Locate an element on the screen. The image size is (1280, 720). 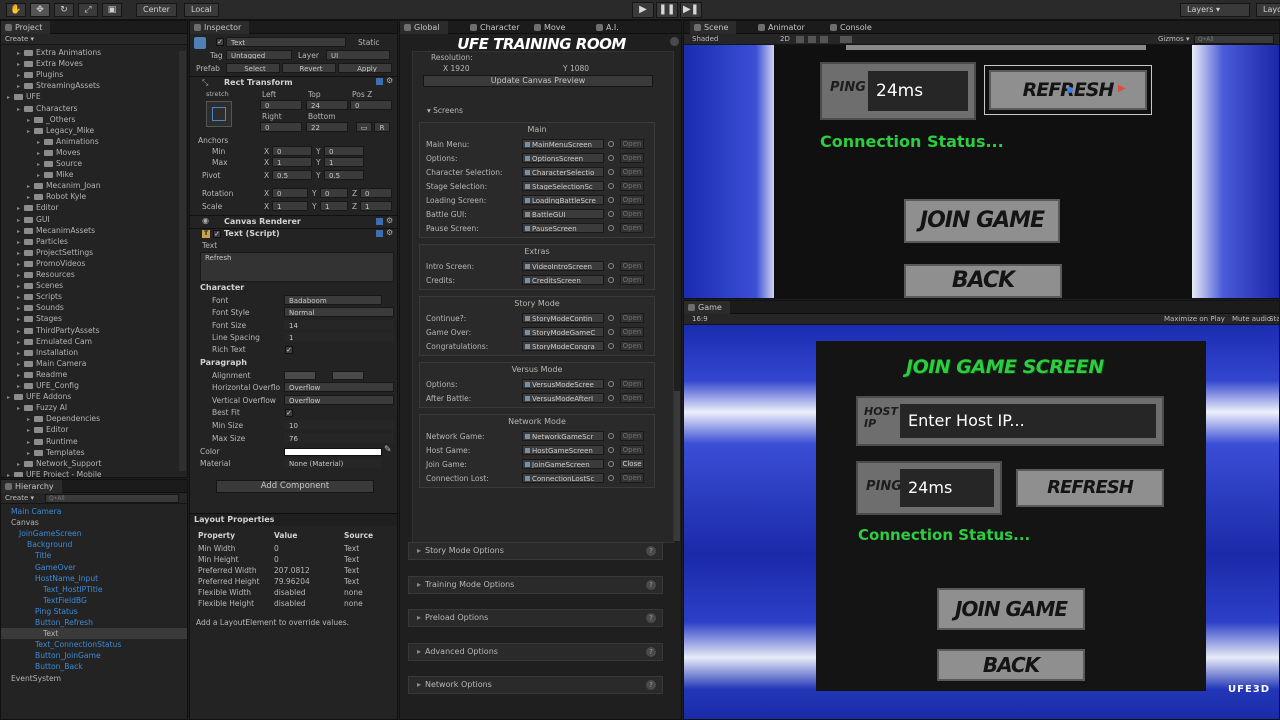
project-item: ▸ Fuzzy AI is located at coordinates (42, 407).